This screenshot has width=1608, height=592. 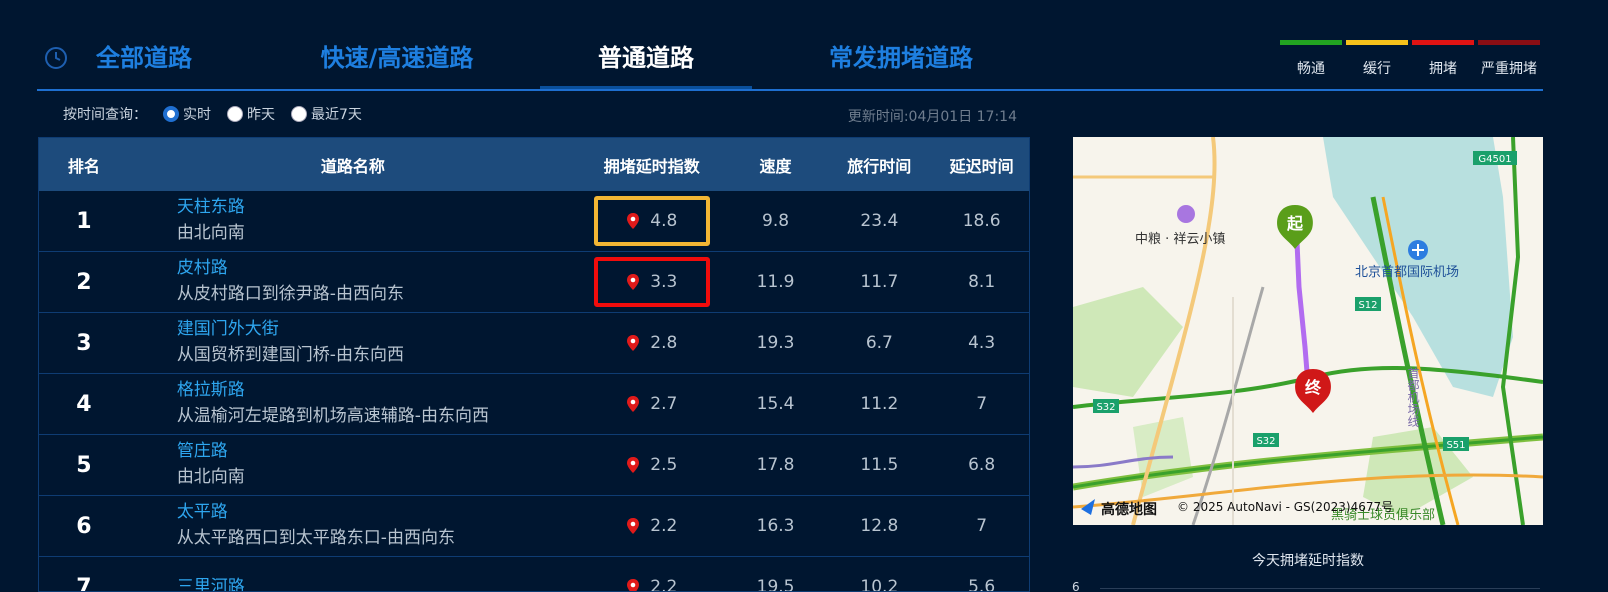 I want to click on legend-item-slow: 缓行, so click(x=1377, y=59).